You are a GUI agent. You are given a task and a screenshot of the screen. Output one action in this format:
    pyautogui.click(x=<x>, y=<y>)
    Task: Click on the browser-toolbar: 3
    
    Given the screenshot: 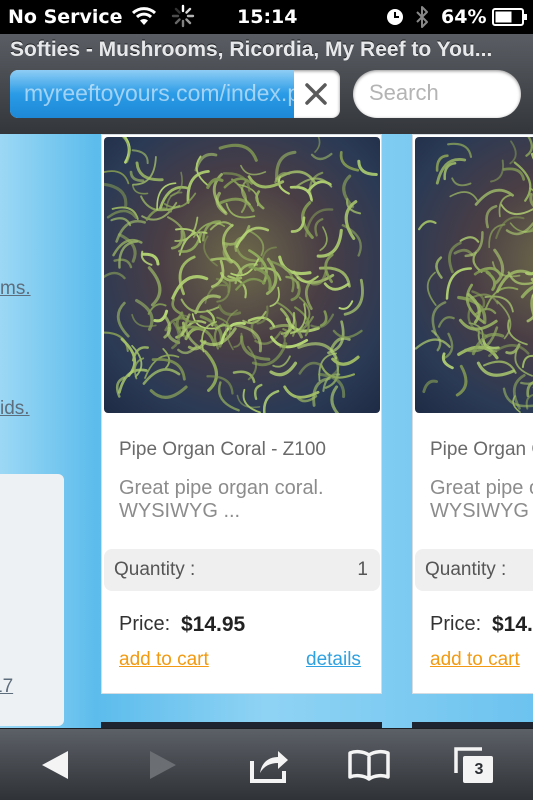 What is the action you would take?
    pyautogui.click(x=266, y=764)
    